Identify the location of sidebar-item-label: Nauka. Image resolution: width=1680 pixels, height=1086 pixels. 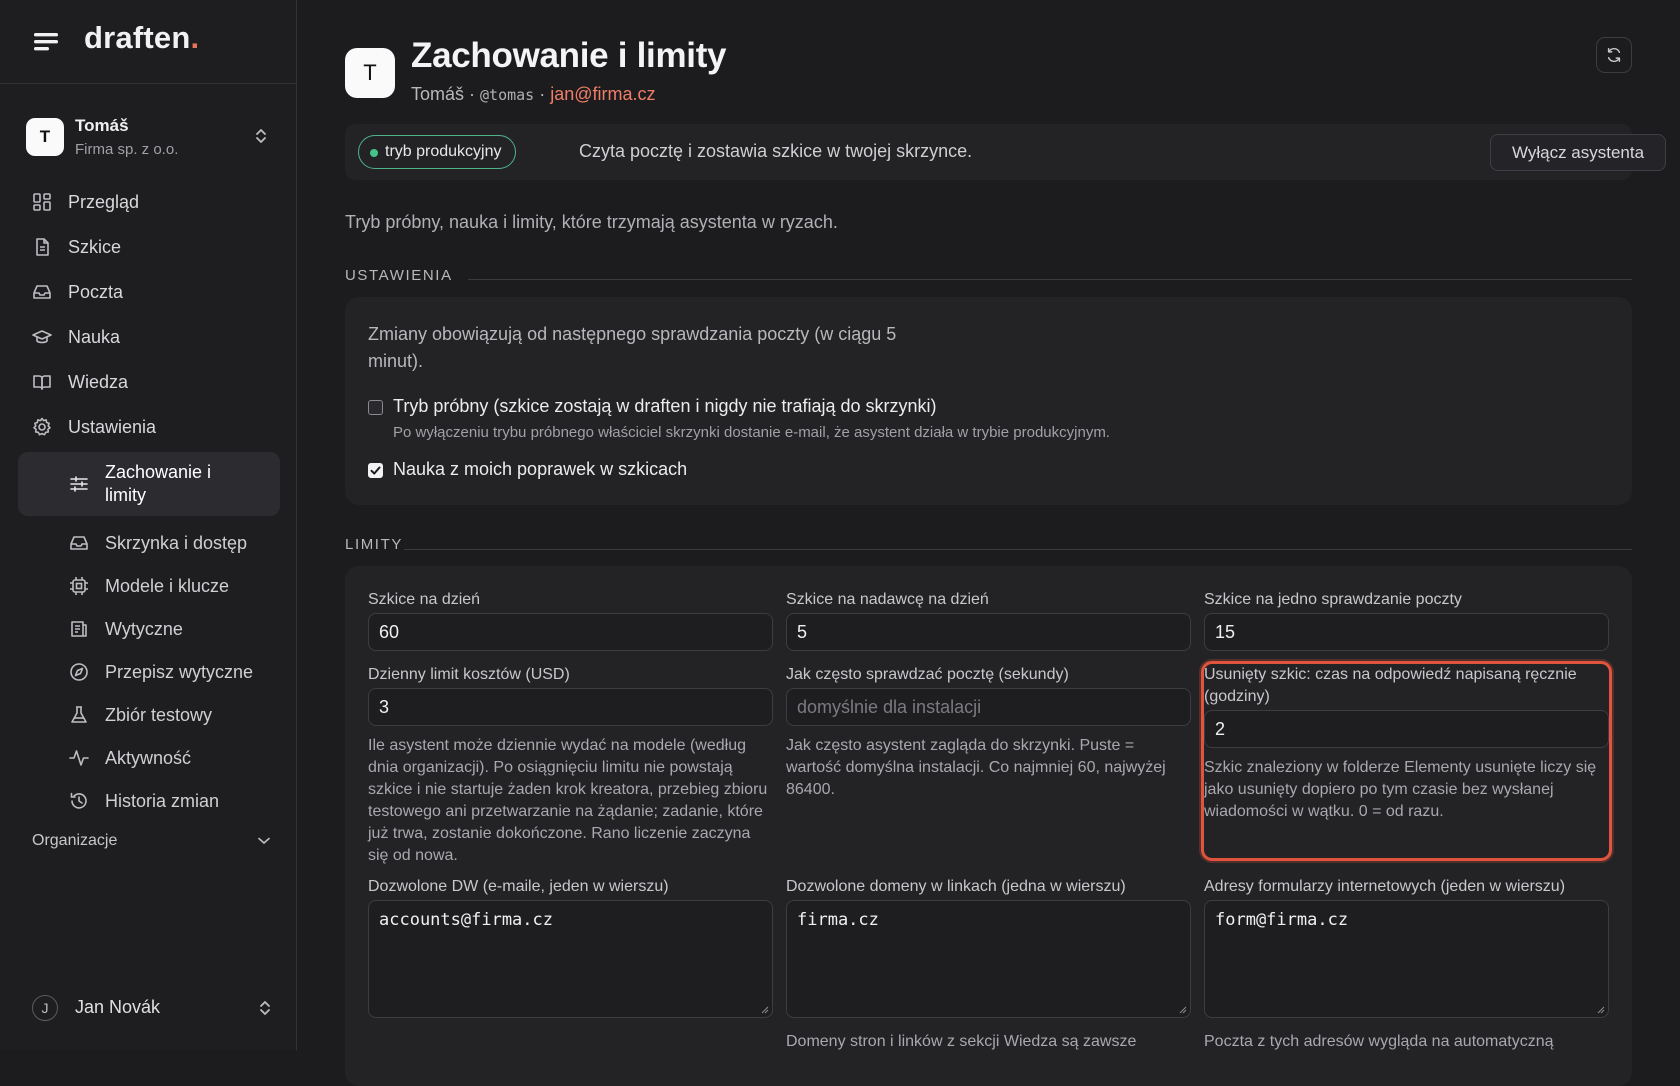
(94, 337).